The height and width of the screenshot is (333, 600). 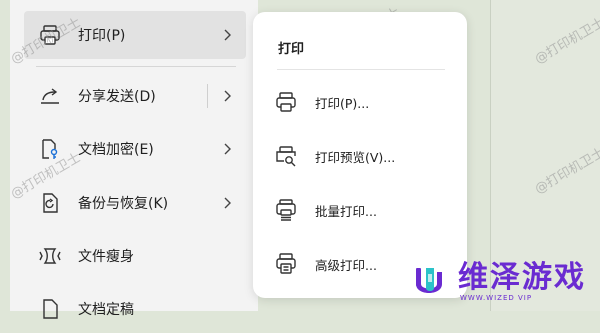 I want to click on menu-item-finalize: 文档定稿, so click(x=135, y=309).